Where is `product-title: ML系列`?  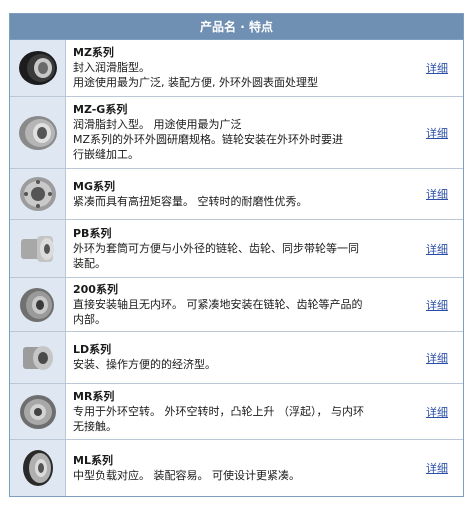 product-title: ML系列 is located at coordinates (93, 460).